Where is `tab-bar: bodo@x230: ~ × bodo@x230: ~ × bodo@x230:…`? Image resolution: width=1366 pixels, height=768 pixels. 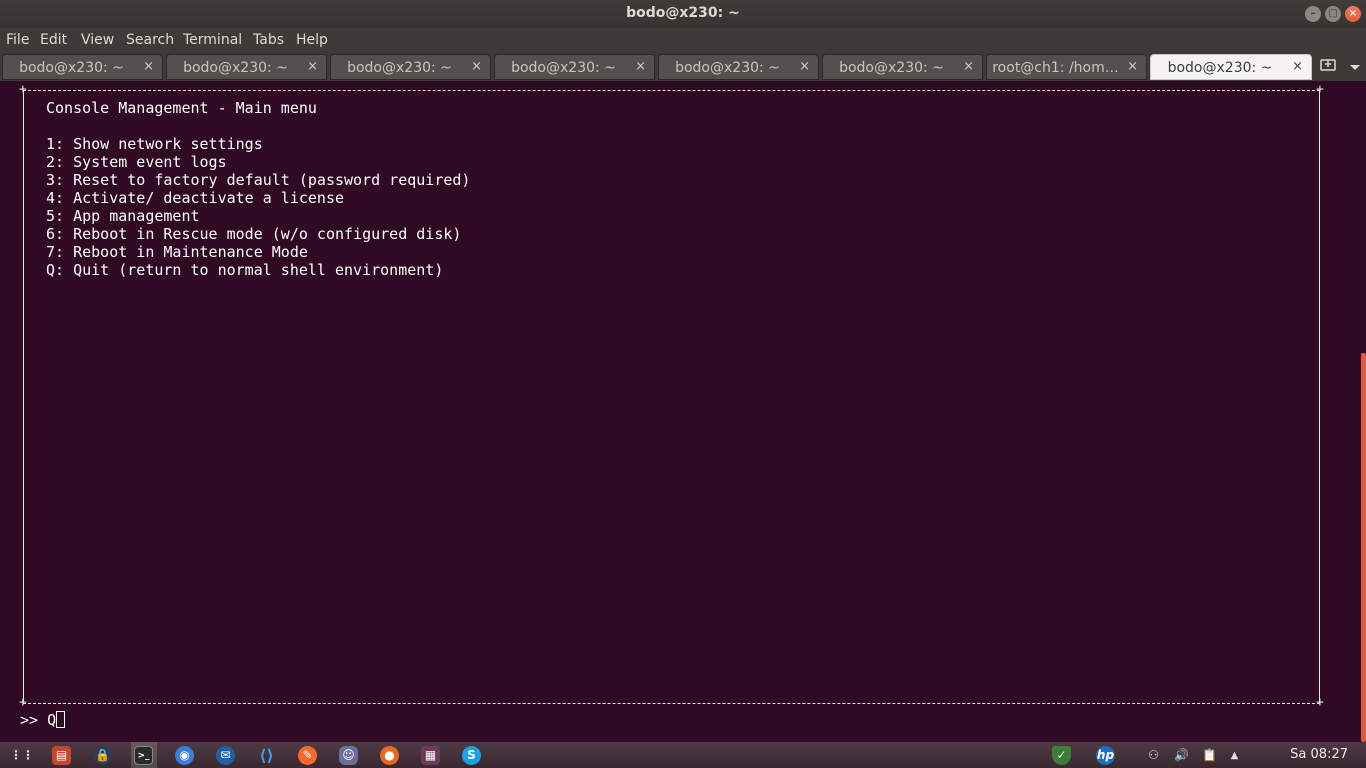 tab-bar: bodo@x230: ~ × bodo@x230: ~ × bodo@x230:… is located at coordinates (683, 67).